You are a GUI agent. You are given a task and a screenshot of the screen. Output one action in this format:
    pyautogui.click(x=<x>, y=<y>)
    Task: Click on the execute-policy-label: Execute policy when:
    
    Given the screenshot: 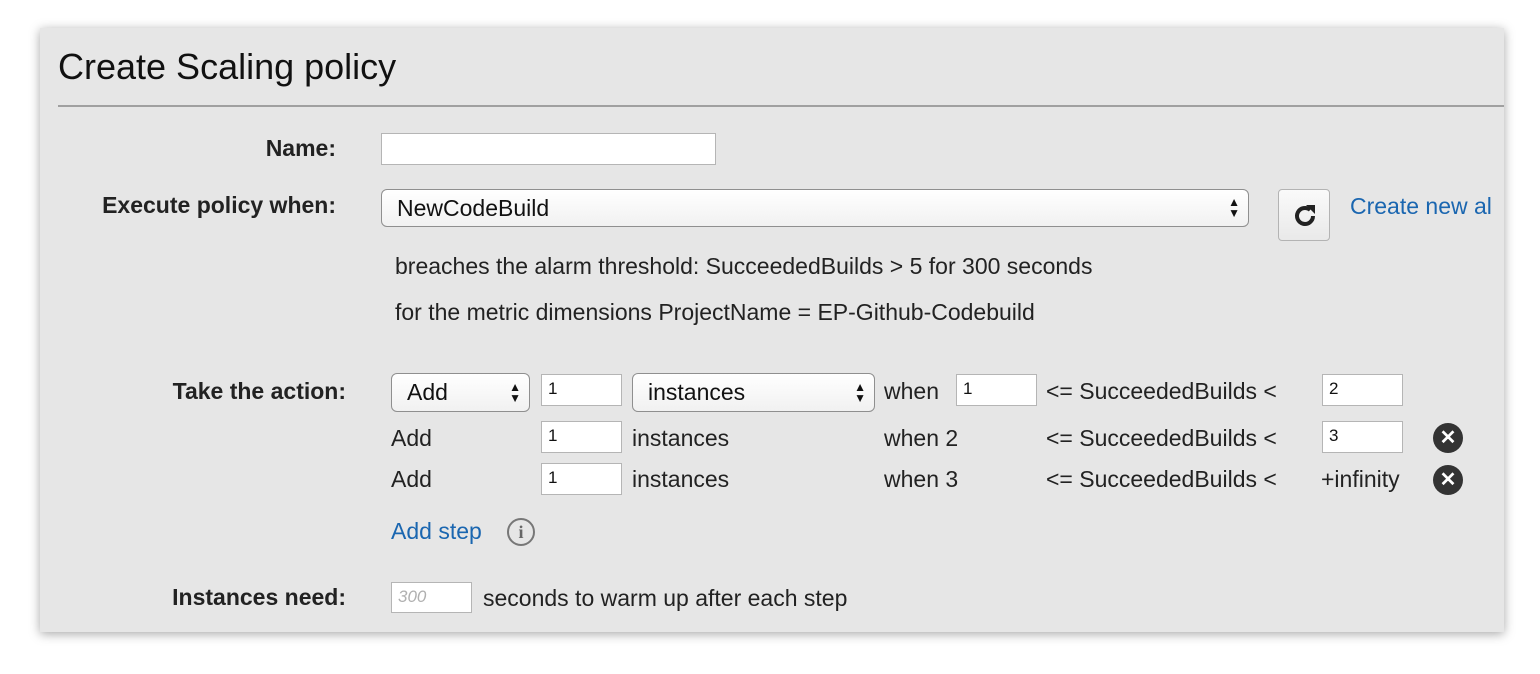 What is the action you would take?
    pyautogui.click(x=219, y=205)
    